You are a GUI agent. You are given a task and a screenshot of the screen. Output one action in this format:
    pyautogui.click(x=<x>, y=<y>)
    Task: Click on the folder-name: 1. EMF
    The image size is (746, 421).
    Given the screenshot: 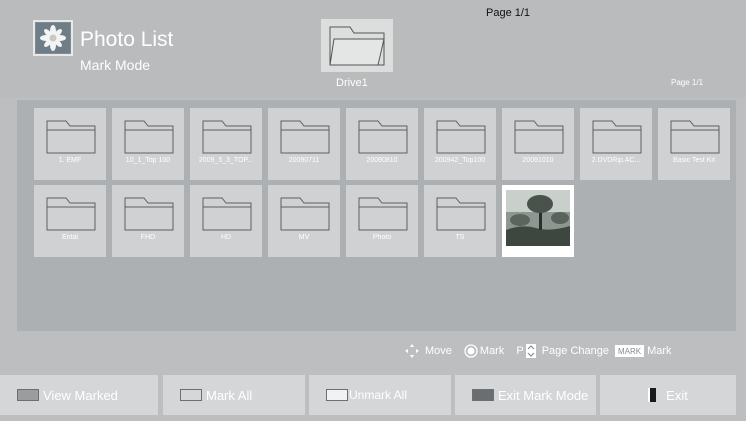 What is the action you would take?
    pyautogui.click(x=70, y=160)
    